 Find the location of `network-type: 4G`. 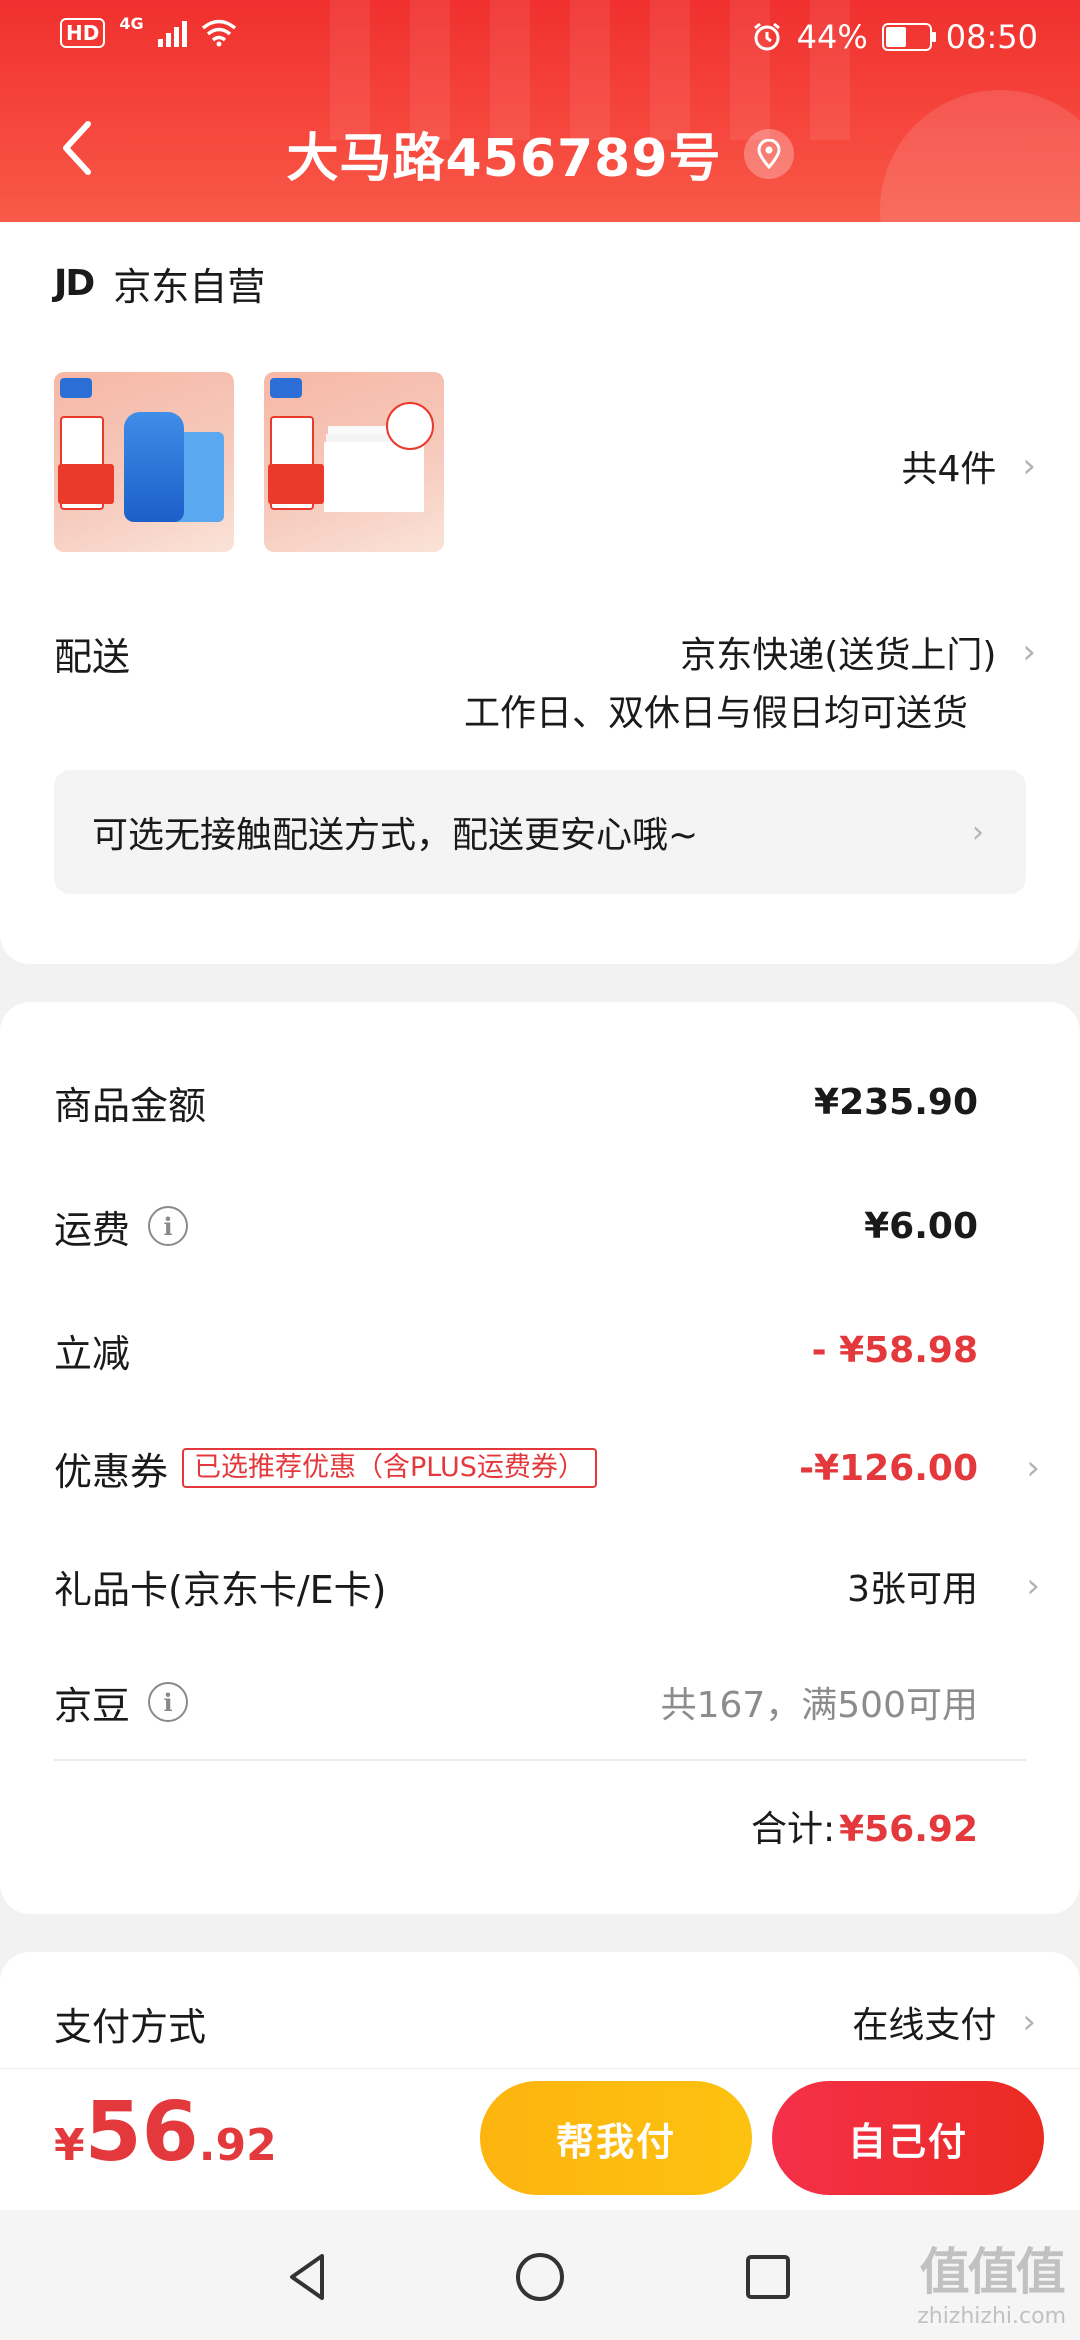

network-type: 4G is located at coordinates (131, 23).